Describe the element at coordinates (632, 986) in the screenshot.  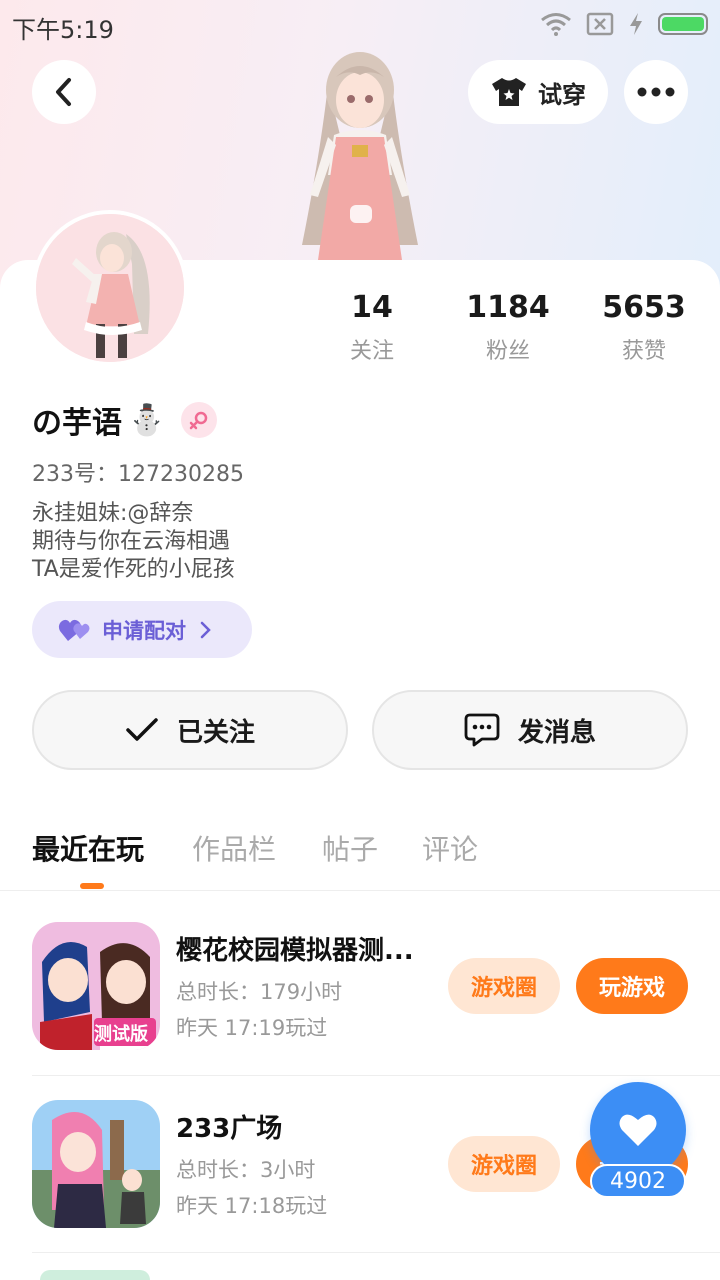
I see `play-game-button: 玩游戏` at that location.